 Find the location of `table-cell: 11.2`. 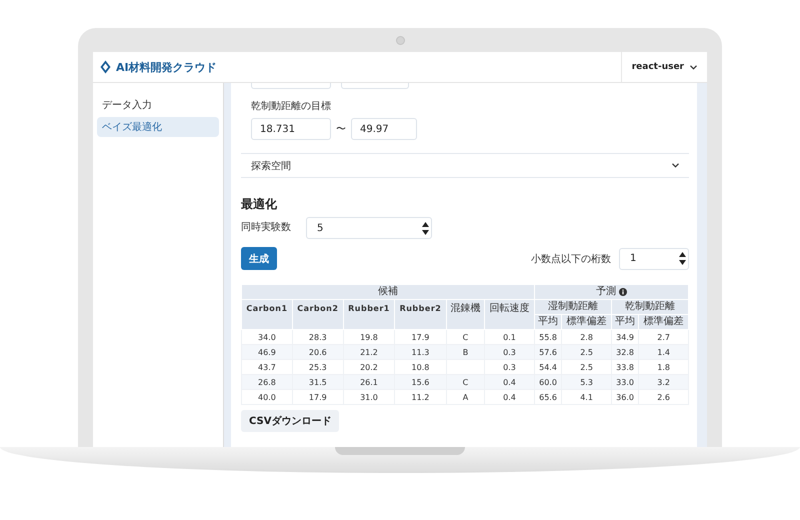

table-cell: 11.2 is located at coordinates (420, 397).